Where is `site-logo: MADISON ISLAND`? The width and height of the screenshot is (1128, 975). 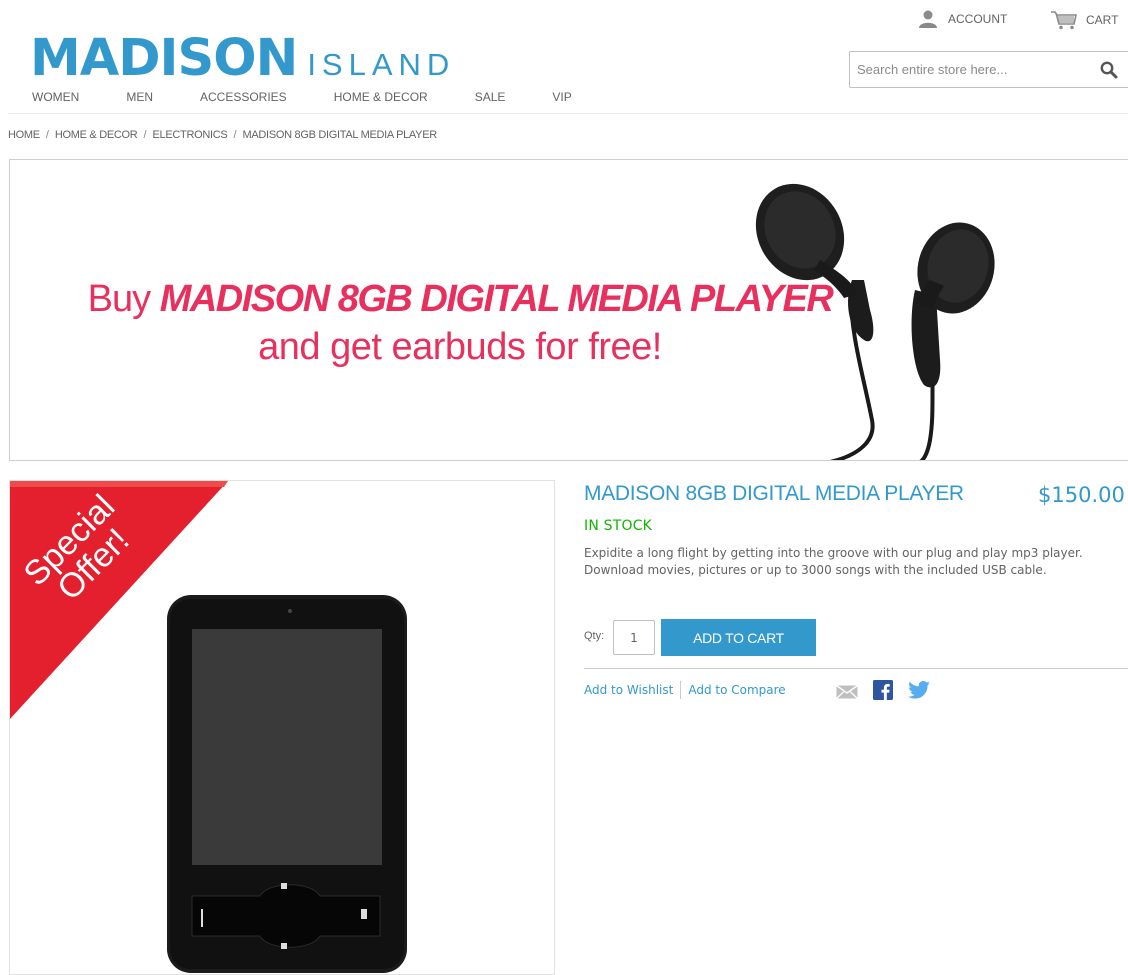
site-logo: MADISON ISLAND is located at coordinates (243, 58).